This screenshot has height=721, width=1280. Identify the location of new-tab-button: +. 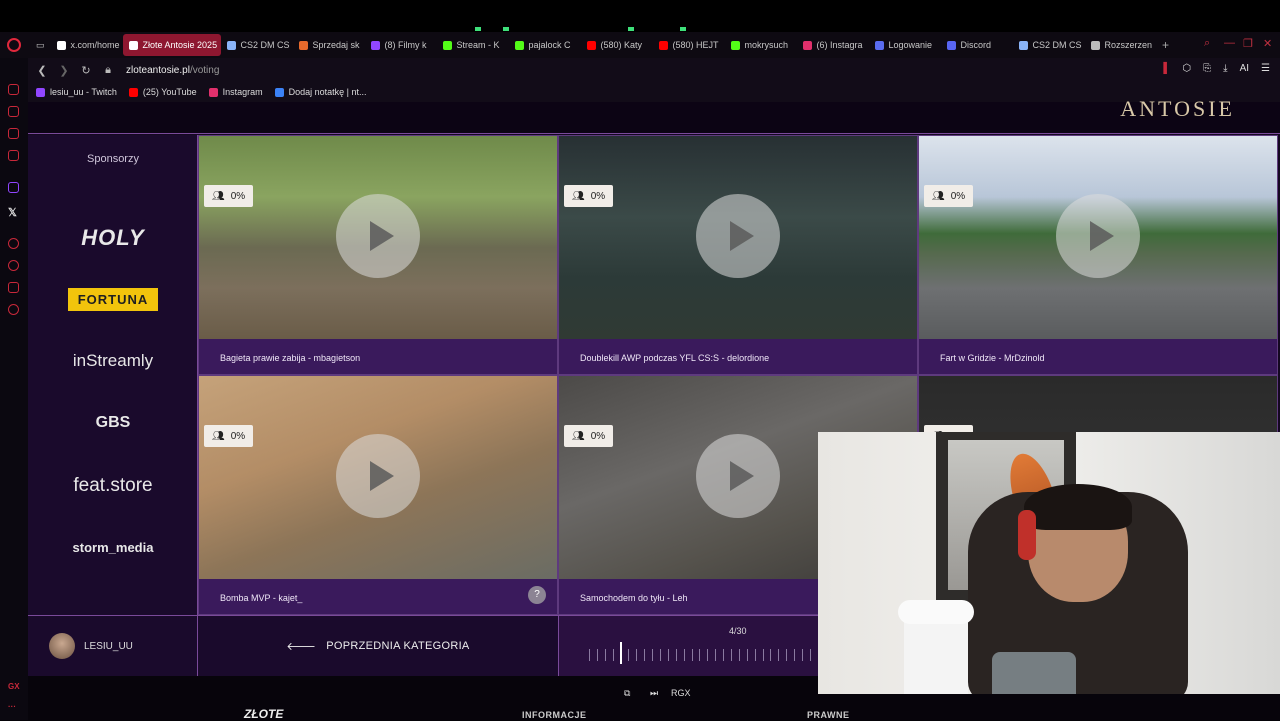
(1166, 45).